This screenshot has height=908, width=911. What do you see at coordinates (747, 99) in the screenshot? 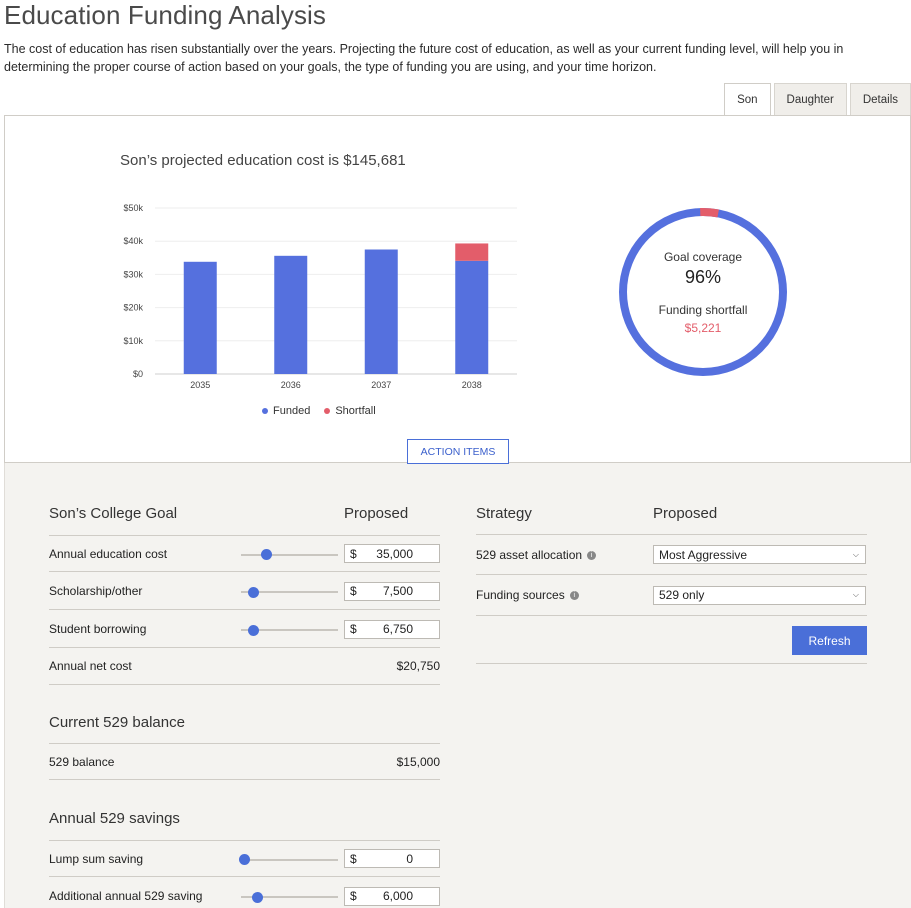
I see `tab-son: Son` at bounding box center [747, 99].